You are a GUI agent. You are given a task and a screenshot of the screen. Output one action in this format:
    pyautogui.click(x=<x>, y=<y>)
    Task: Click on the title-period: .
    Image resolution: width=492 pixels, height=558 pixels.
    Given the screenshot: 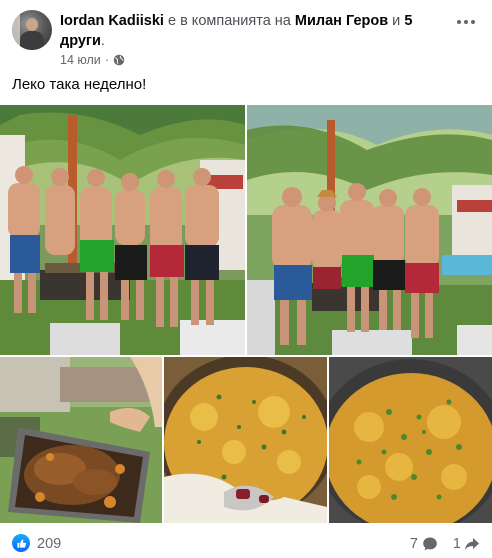 What is the action you would take?
    pyautogui.click(x=102, y=41)
    